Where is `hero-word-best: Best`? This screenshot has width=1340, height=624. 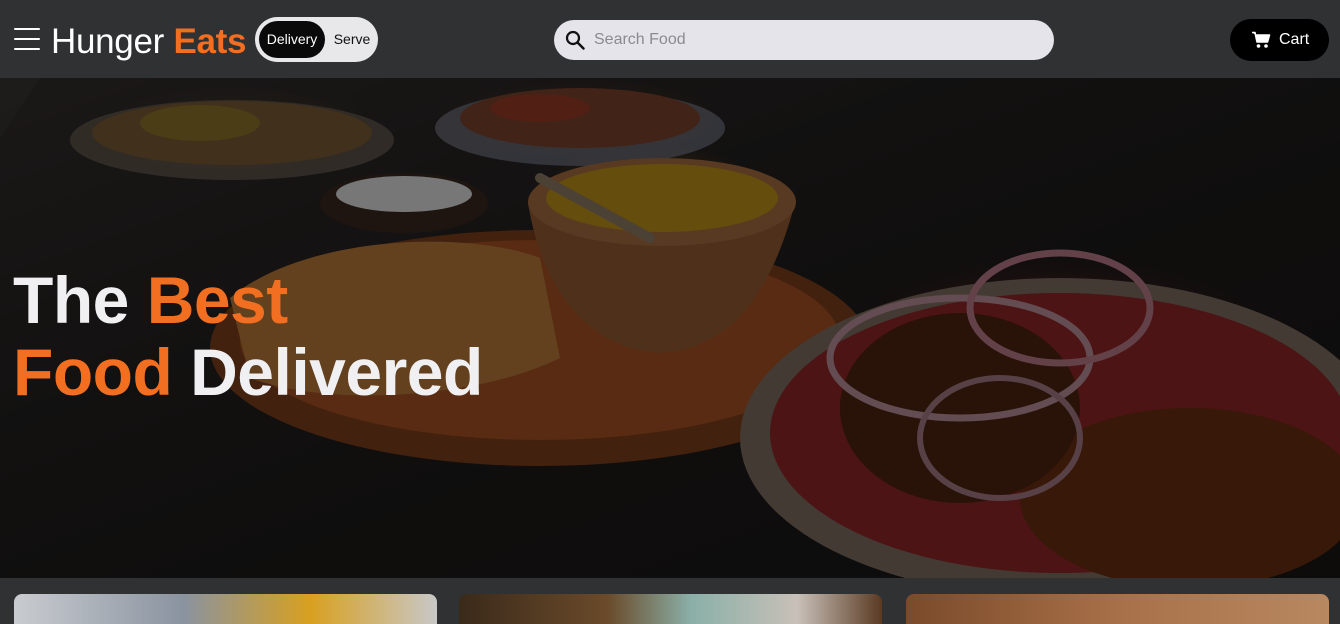
hero-word-best: Best is located at coordinates (217, 300).